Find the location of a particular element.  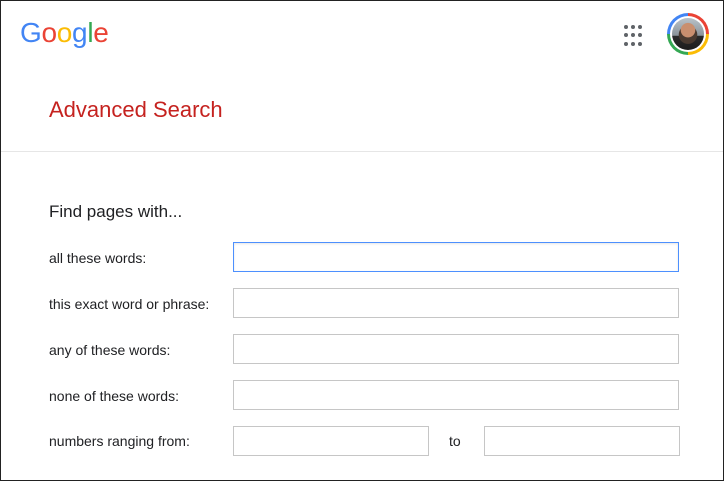

numbers-to-label: to is located at coordinates (455, 441).